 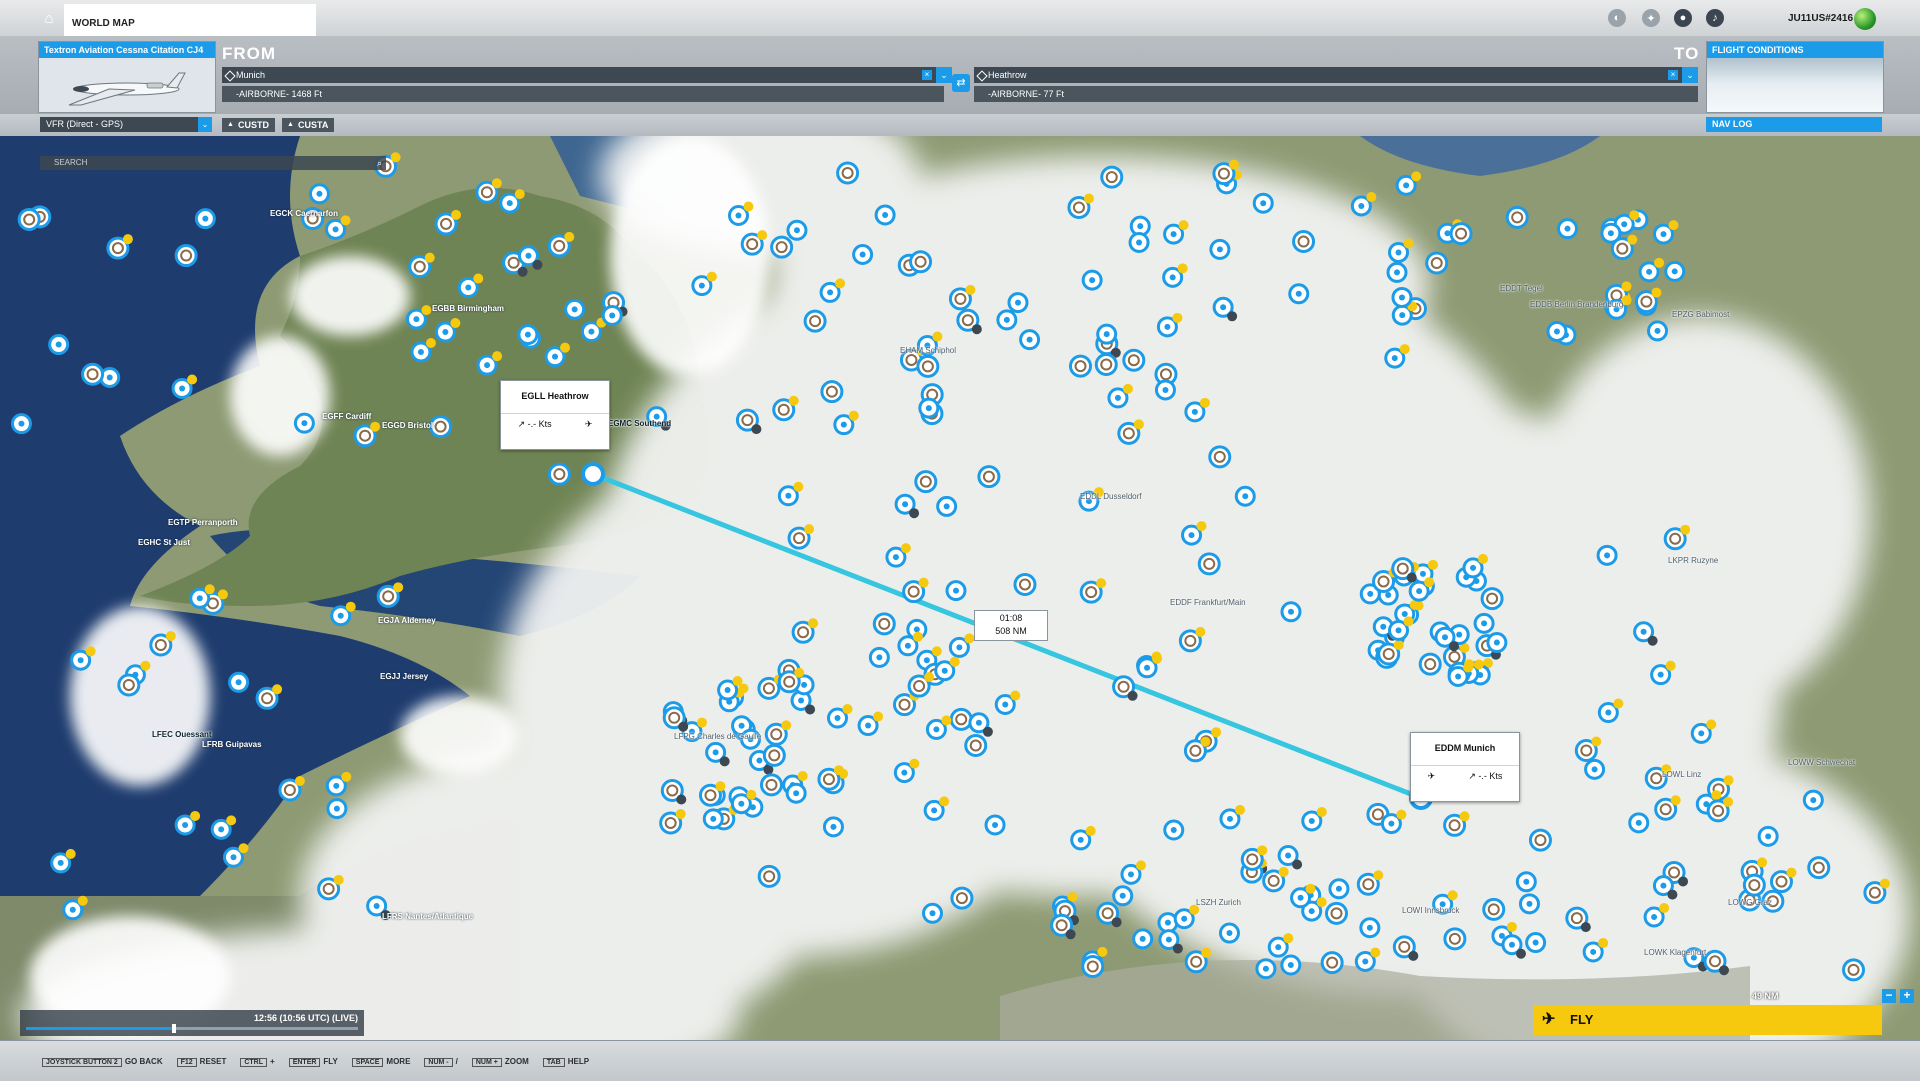 What do you see at coordinates (1681, 774) in the screenshot?
I see `map-label: LOWL Linz` at bounding box center [1681, 774].